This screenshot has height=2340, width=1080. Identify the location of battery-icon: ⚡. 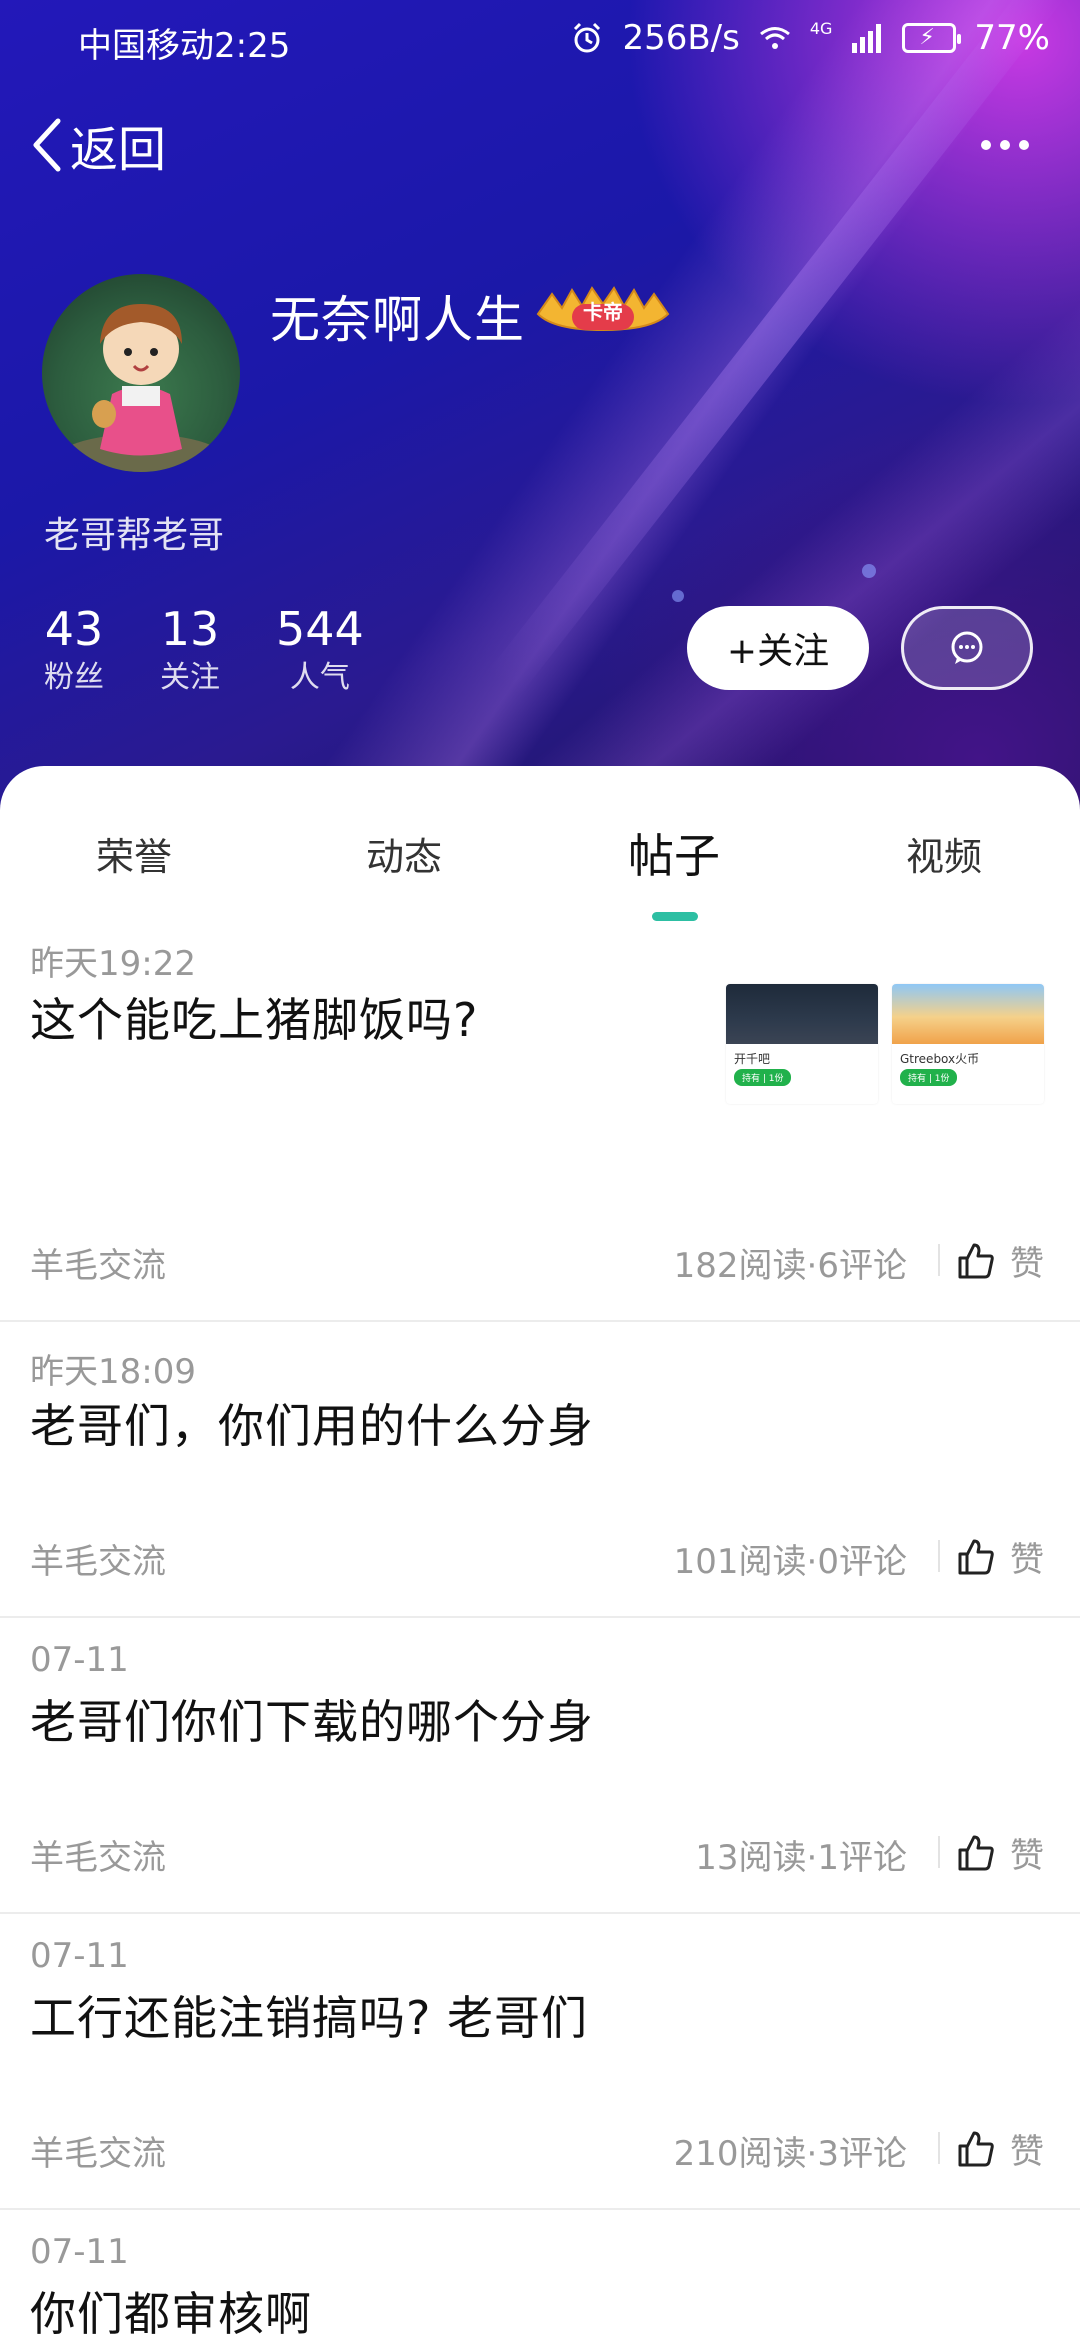
(932, 38).